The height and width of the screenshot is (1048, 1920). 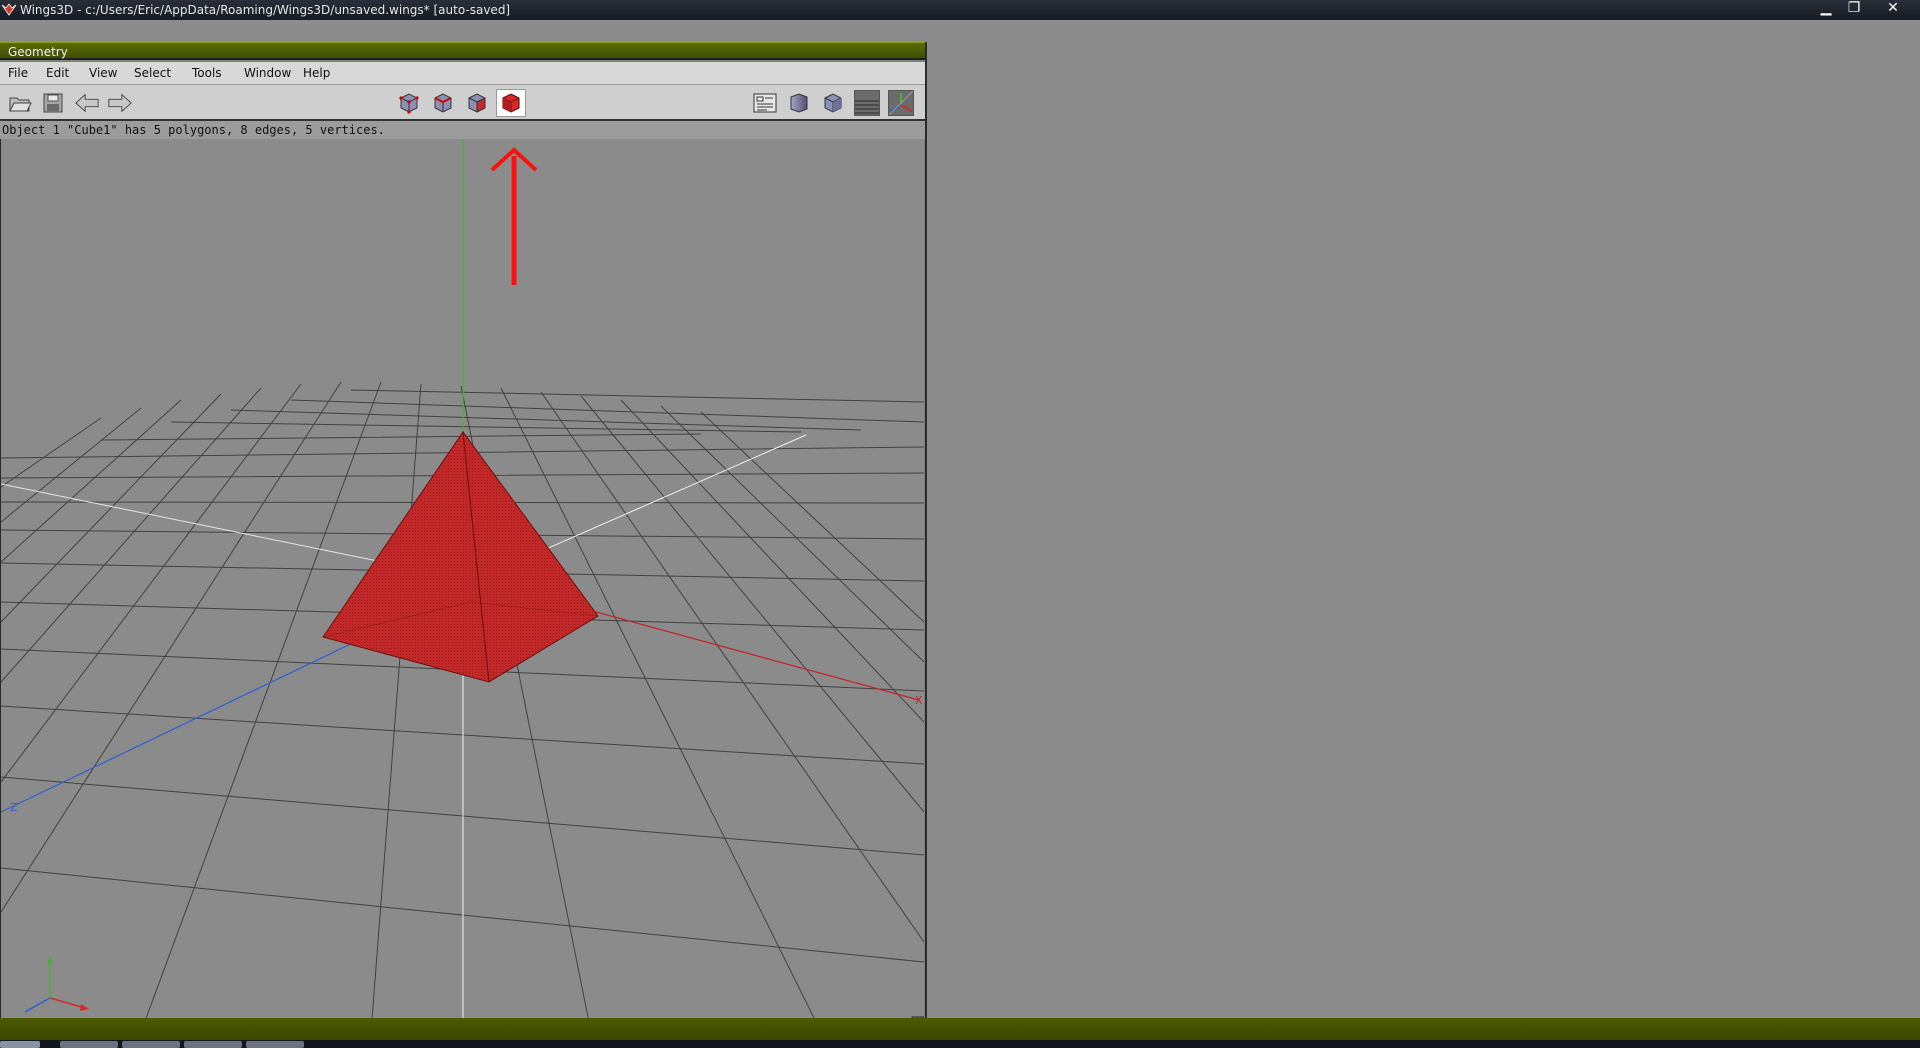 I want to click on annotation-arrow, so click(x=514, y=216).